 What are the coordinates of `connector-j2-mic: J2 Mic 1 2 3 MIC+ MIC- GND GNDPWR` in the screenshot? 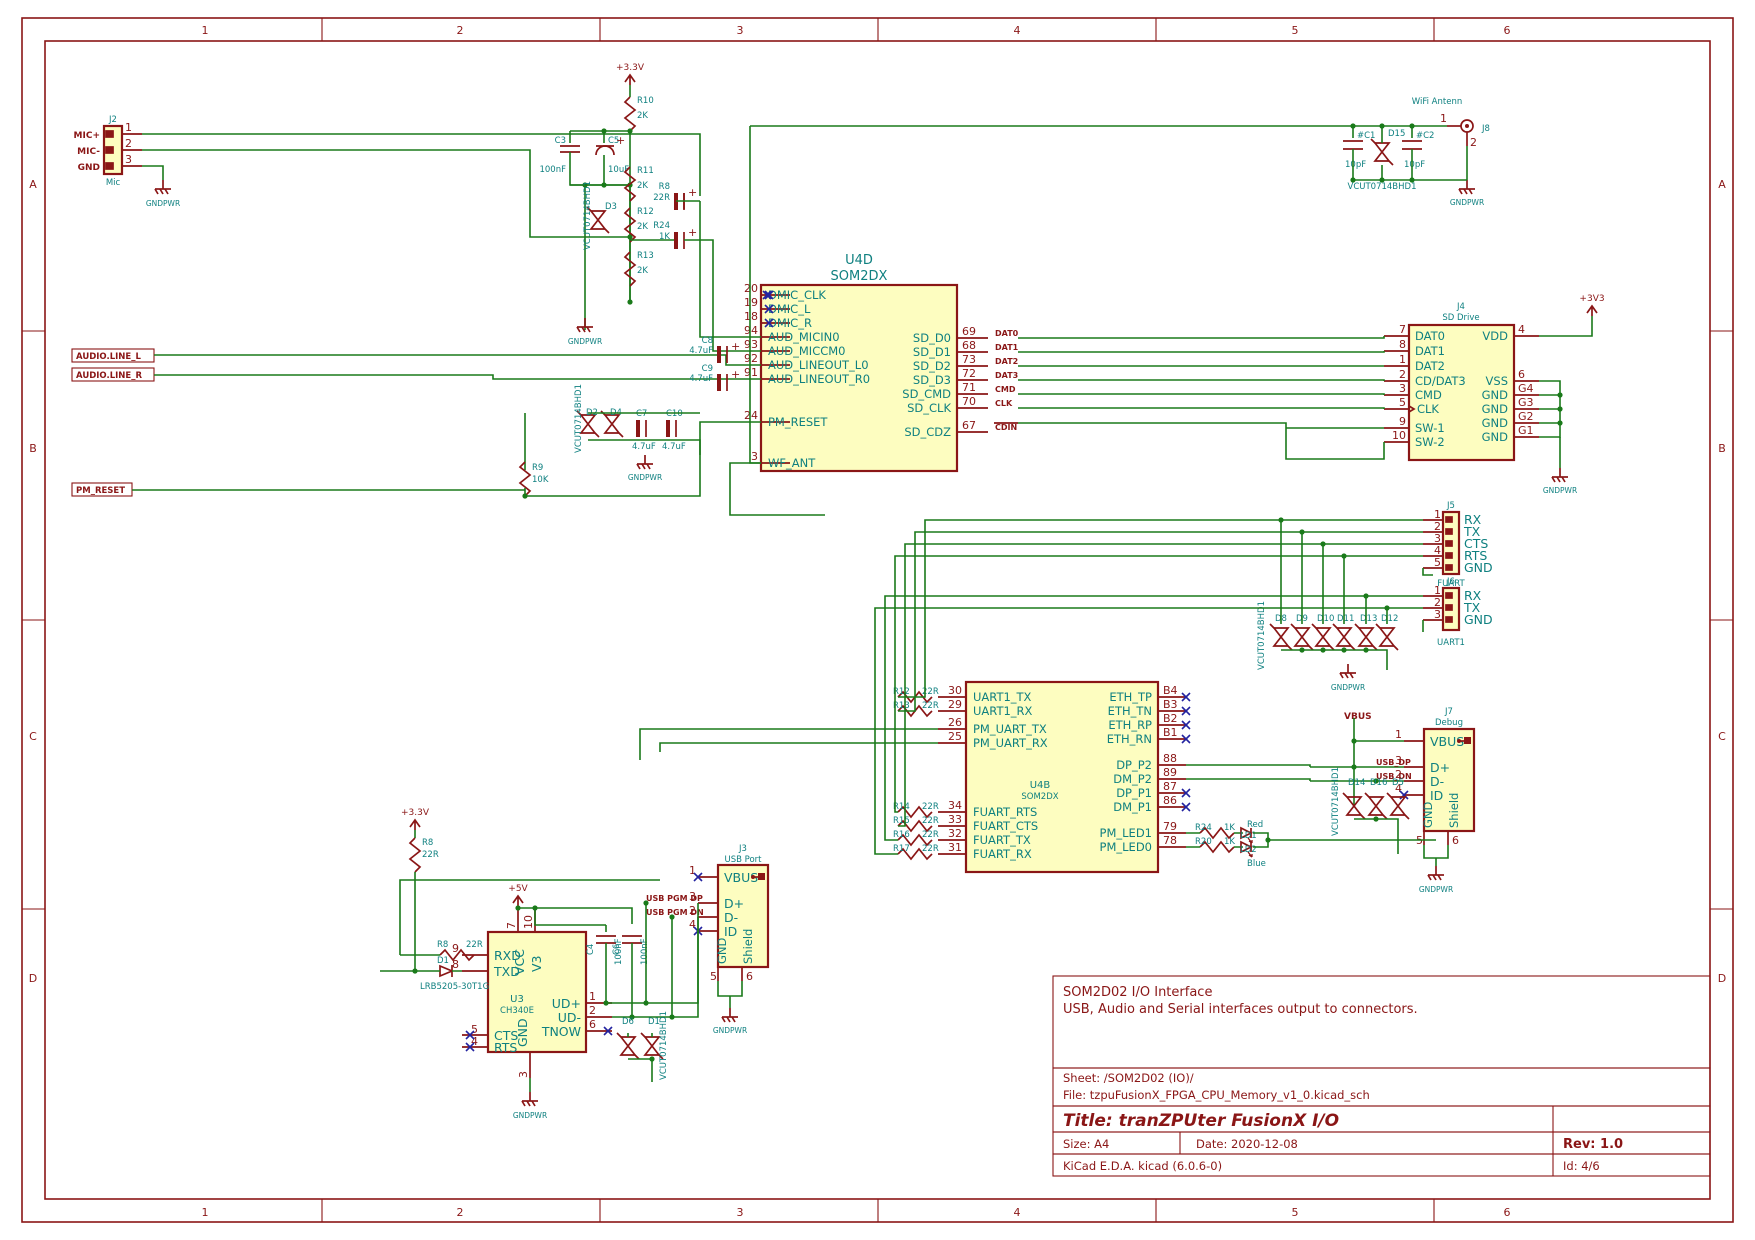 It's located at (127, 161).